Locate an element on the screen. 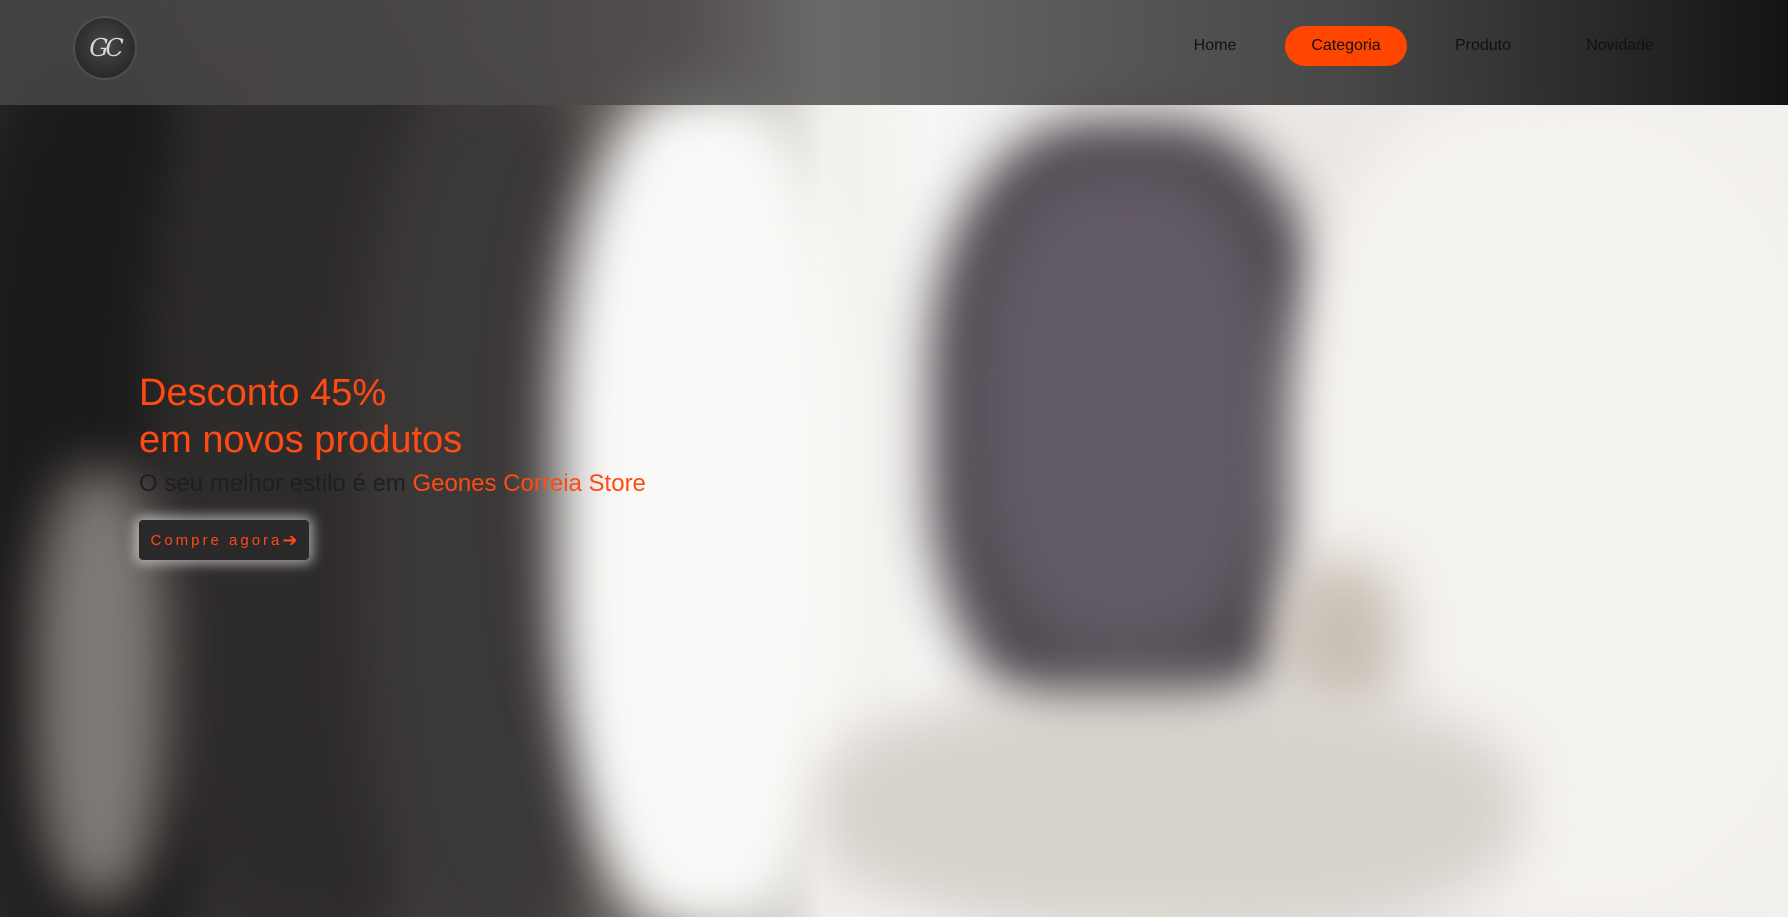 The height and width of the screenshot is (917, 1788). nav-item-novidade: Novidade is located at coordinates (1620, 46).